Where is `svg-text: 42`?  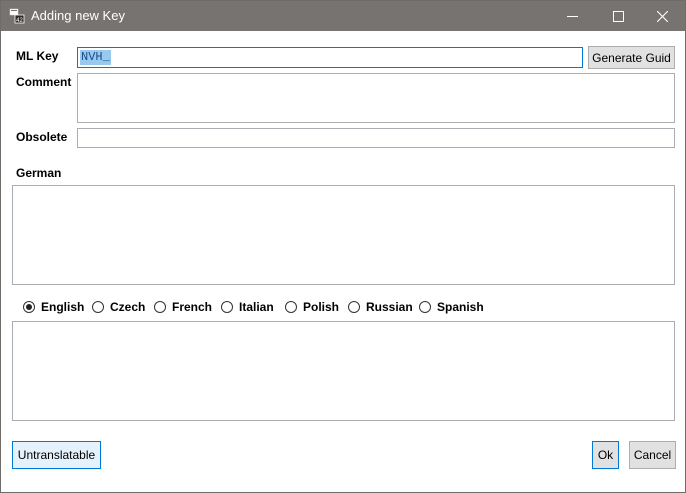
svg-text: 42 is located at coordinates (19, 21).